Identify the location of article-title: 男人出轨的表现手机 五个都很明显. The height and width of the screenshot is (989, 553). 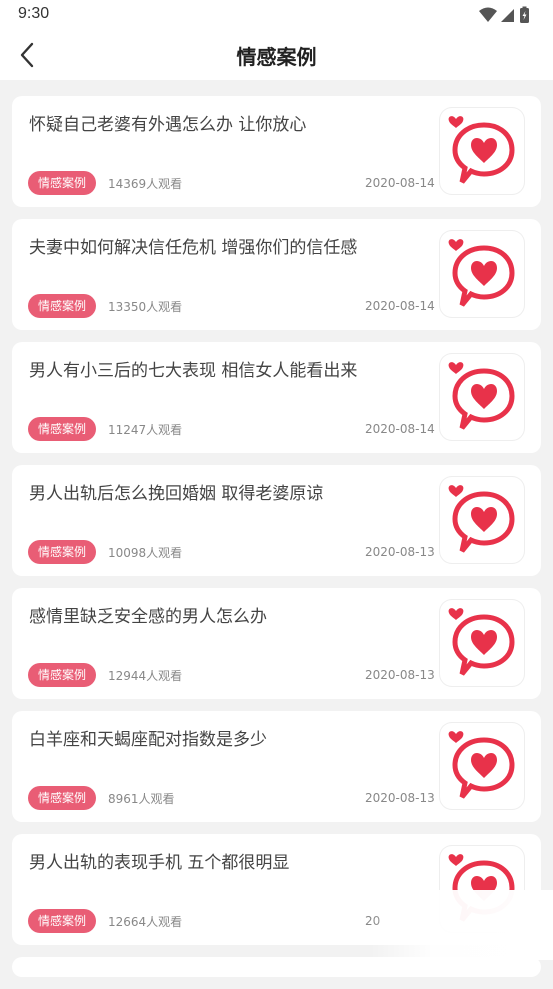
(159, 863).